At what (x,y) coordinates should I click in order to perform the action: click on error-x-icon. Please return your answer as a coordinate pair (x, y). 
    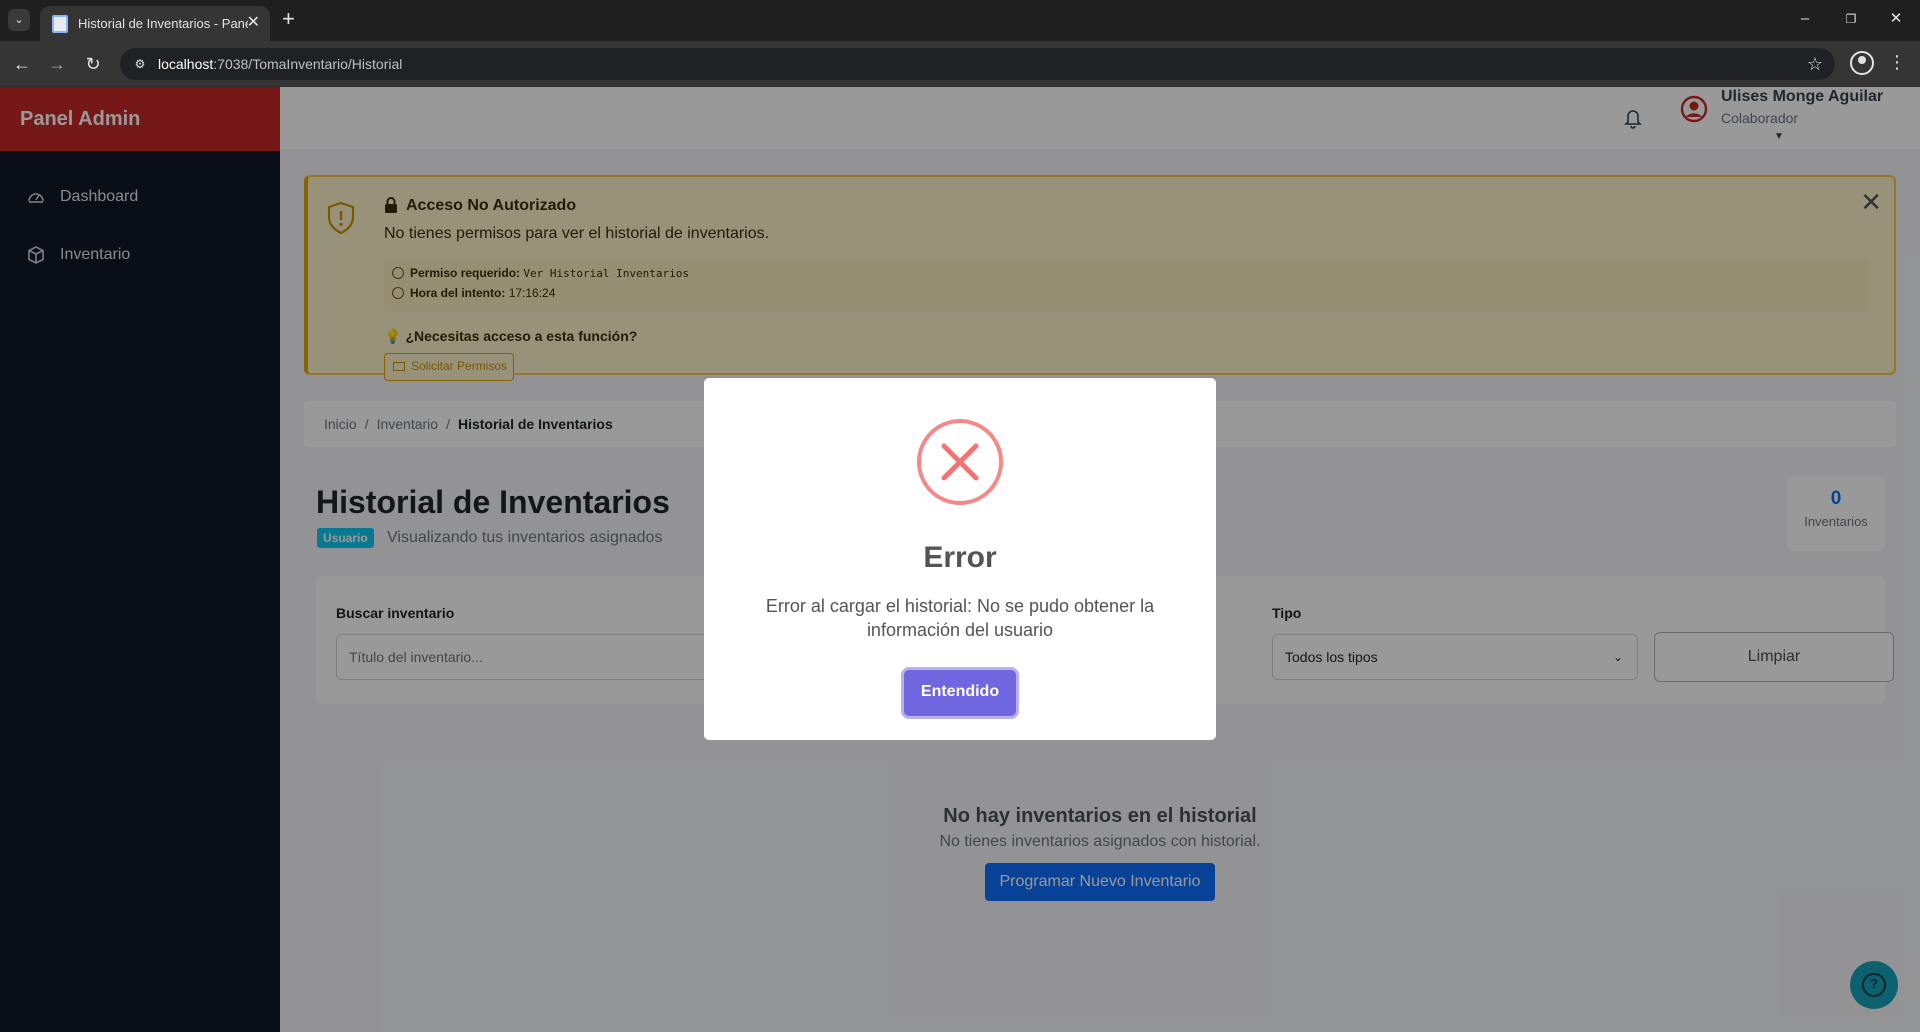
    Looking at the image, I should click on (960, 462).